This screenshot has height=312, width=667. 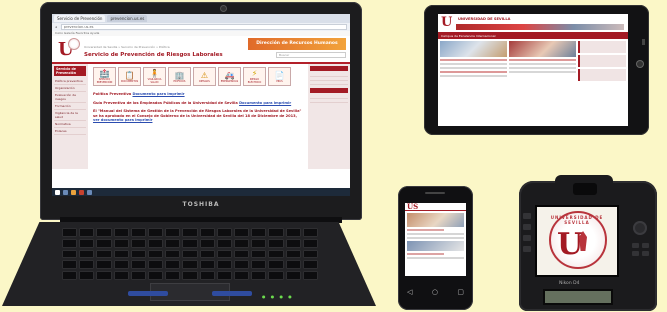 I want to click on browser-tab-active: Servicio de Prevención, so click(x=80, y=18).